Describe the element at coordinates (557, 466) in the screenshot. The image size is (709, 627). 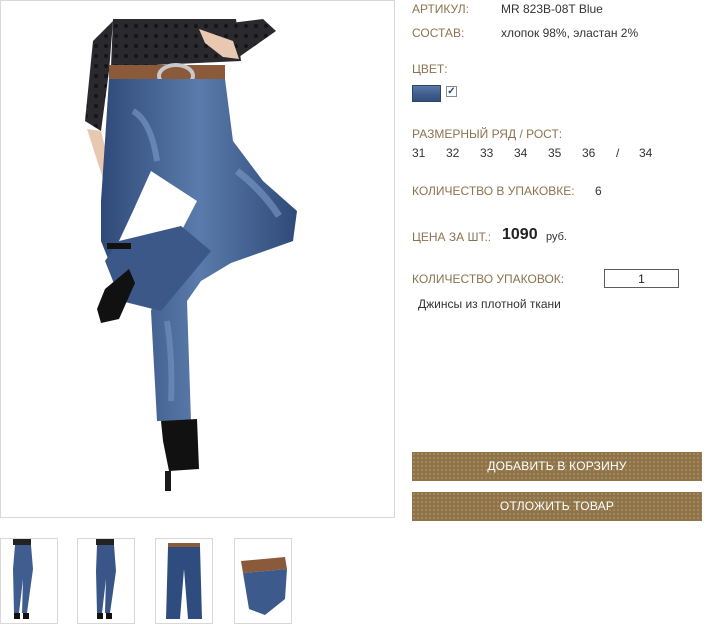
I see `add-to-cart-button: ДОБАВИТЬ В КОРЗИНУ` at that location.